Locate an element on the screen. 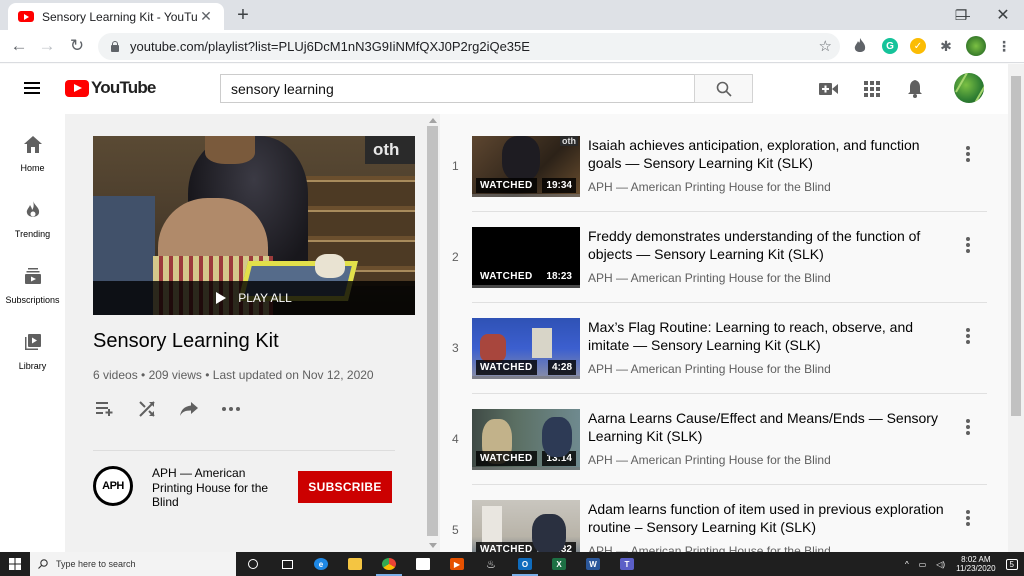 This screenshot has height=576, width=1024. excel-icon: X is located at coordinates (559, 564).